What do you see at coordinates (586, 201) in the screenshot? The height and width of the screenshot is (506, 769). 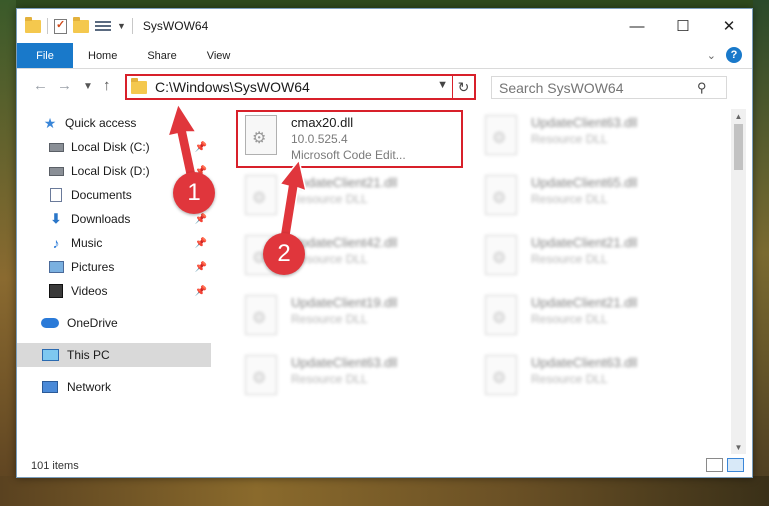 I see `file-item: UpdateClient65.dll Resource DLL` at bounding box center [586, 201].